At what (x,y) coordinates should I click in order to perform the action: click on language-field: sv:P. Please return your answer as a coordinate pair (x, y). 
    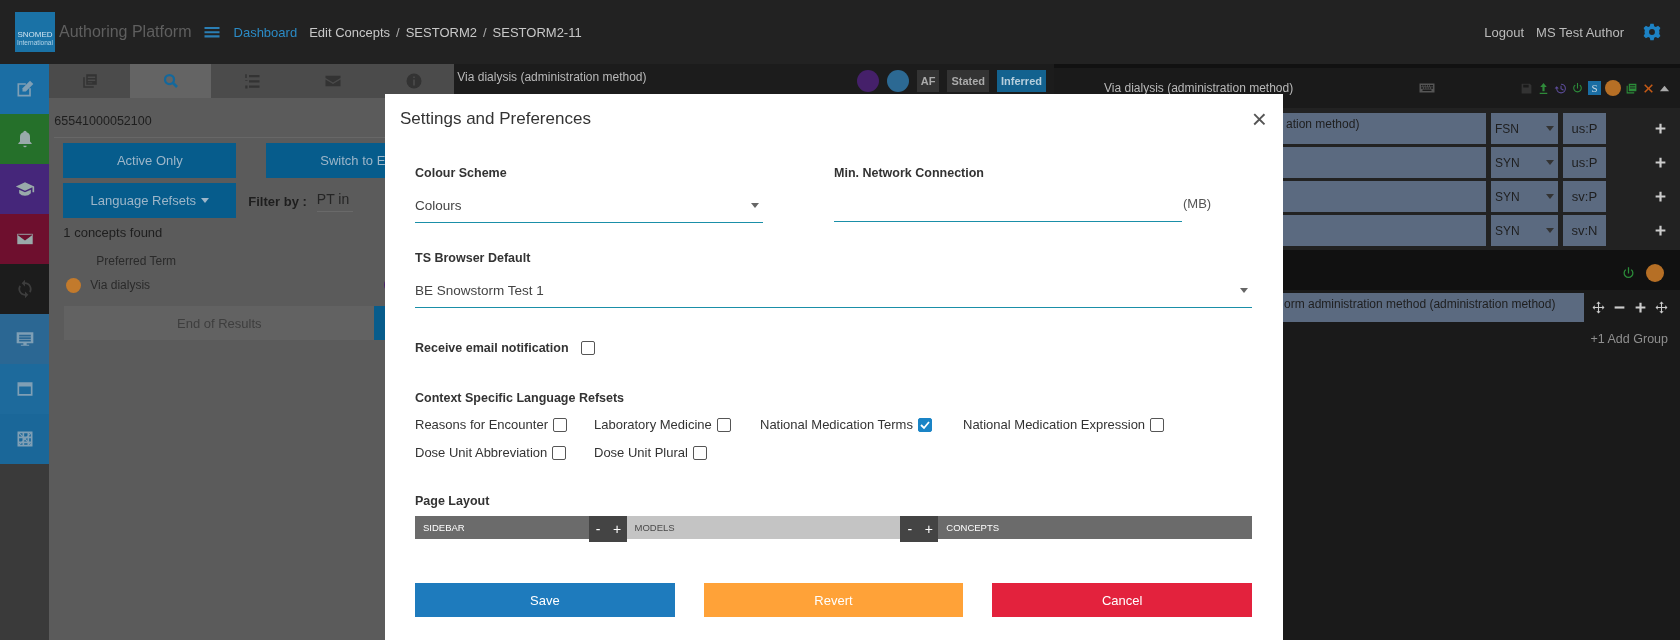
    Looking at the image, I should click on (1584, 196).